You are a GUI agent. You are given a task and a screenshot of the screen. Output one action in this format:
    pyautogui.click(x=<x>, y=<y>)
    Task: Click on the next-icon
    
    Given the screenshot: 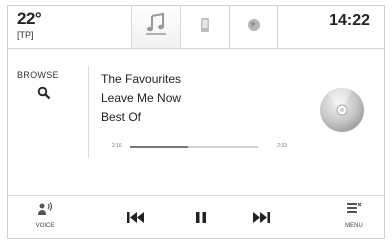 What is the action you would take?
    pyautogui.click(x=261, y=218)
    